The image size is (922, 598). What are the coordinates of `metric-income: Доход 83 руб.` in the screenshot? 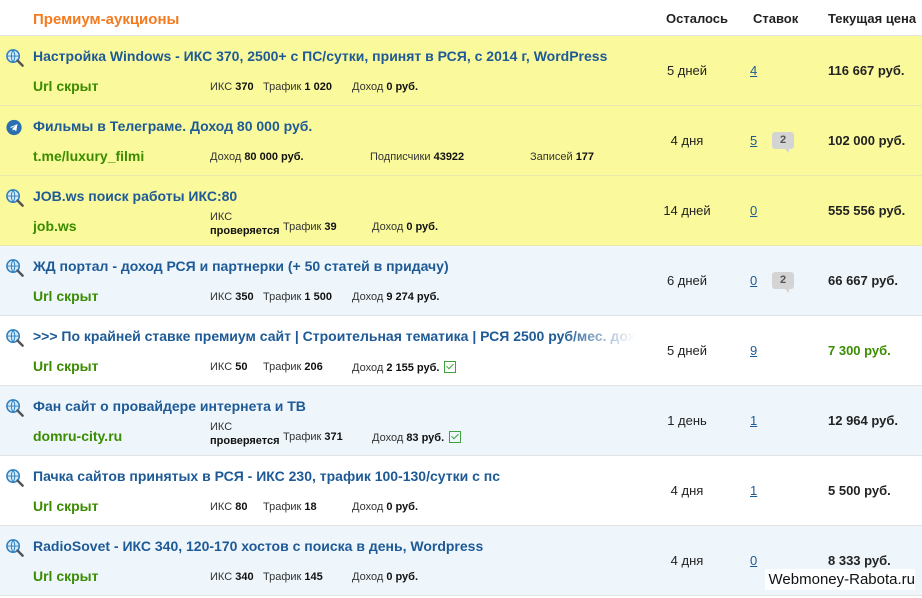 It's located at (417, 437).